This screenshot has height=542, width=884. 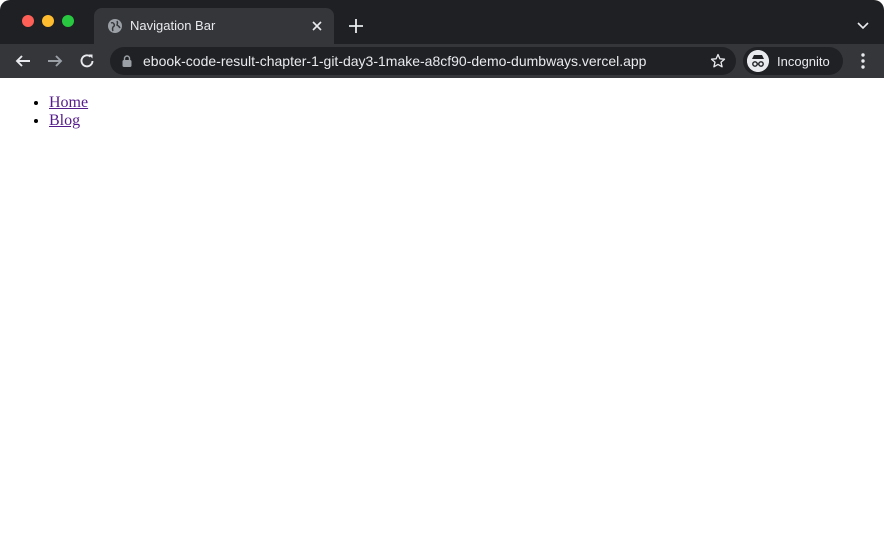 What do you see at coordinates (718, 61) in the screenshot?
I see `bookmark-star-icon` at bounding box center [718, 61].